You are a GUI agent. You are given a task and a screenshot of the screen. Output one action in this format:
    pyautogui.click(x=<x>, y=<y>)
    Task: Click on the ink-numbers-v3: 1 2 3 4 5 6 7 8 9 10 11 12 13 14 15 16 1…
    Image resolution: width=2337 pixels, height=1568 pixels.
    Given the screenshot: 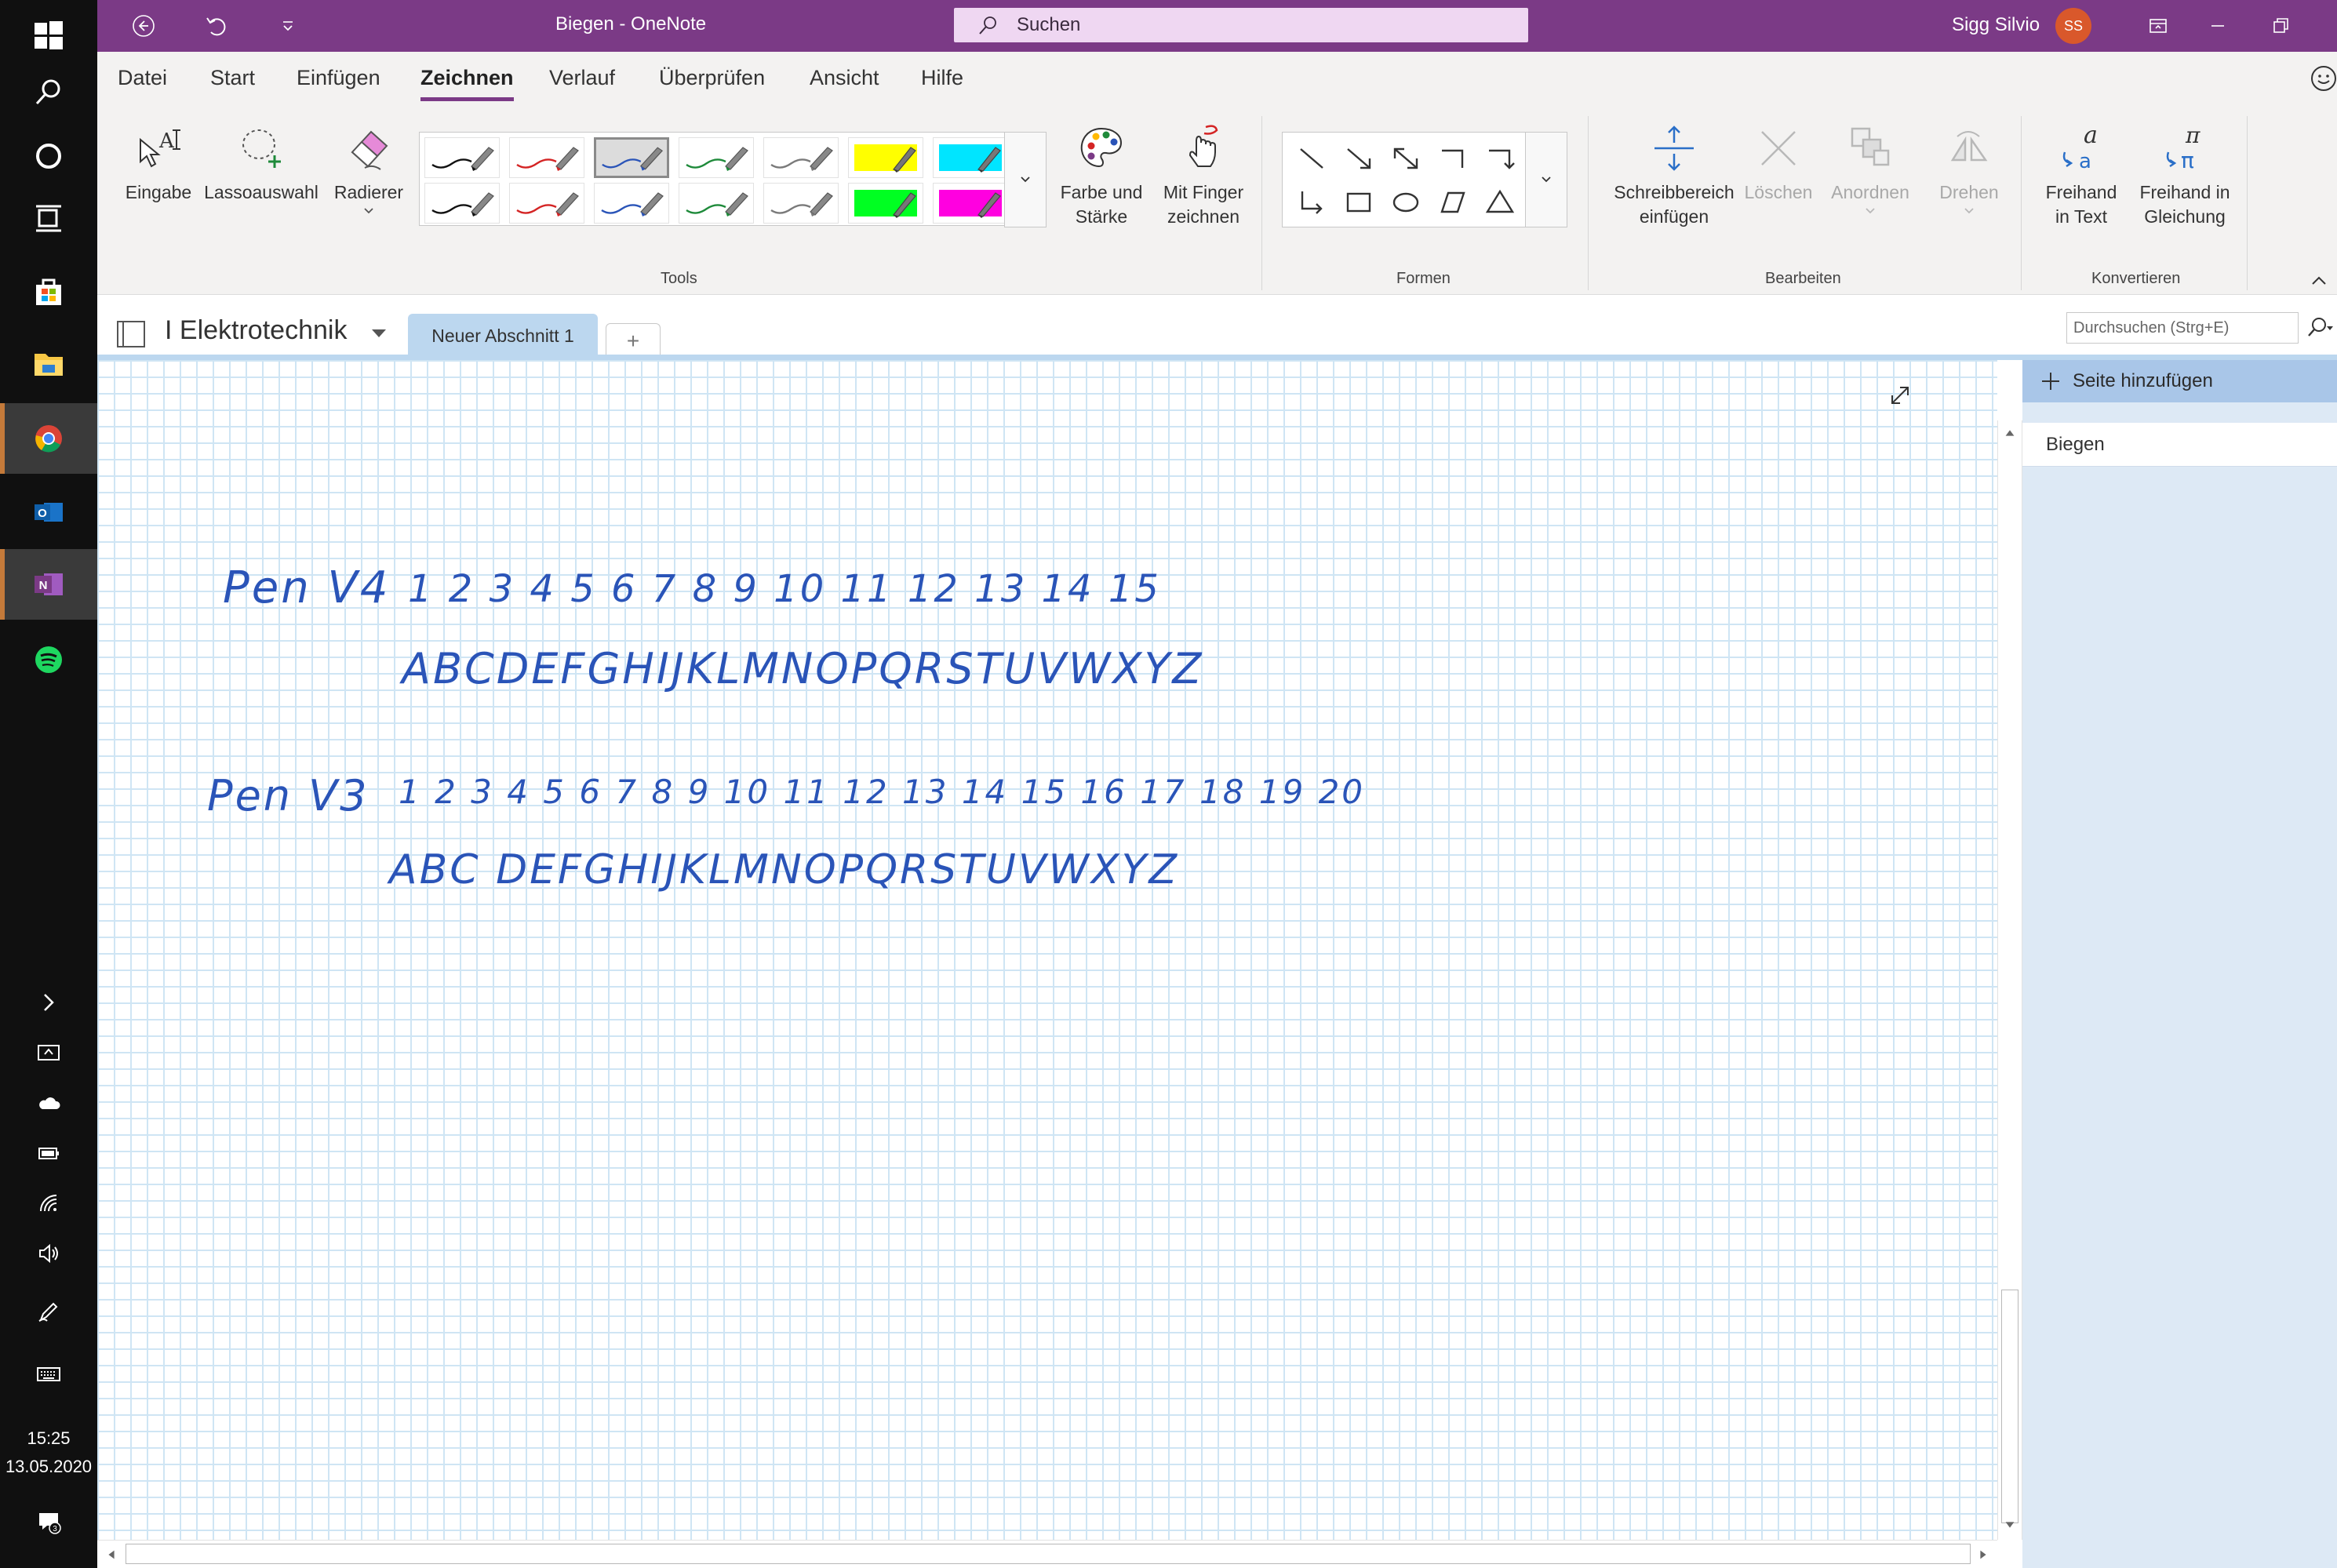 What is the action you would take?
    pyautogui.click(x=882, y=792)
    